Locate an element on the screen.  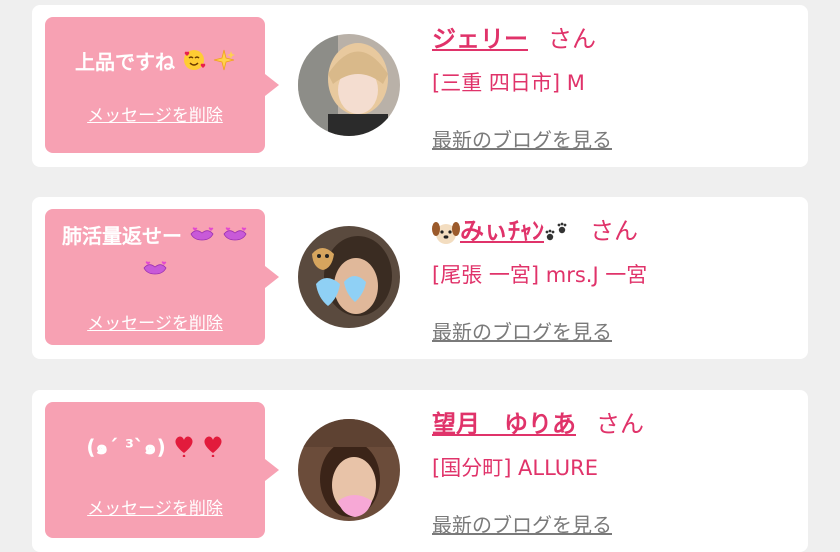
profile-name-link: ジェリー is located at coordinates (480, 39).